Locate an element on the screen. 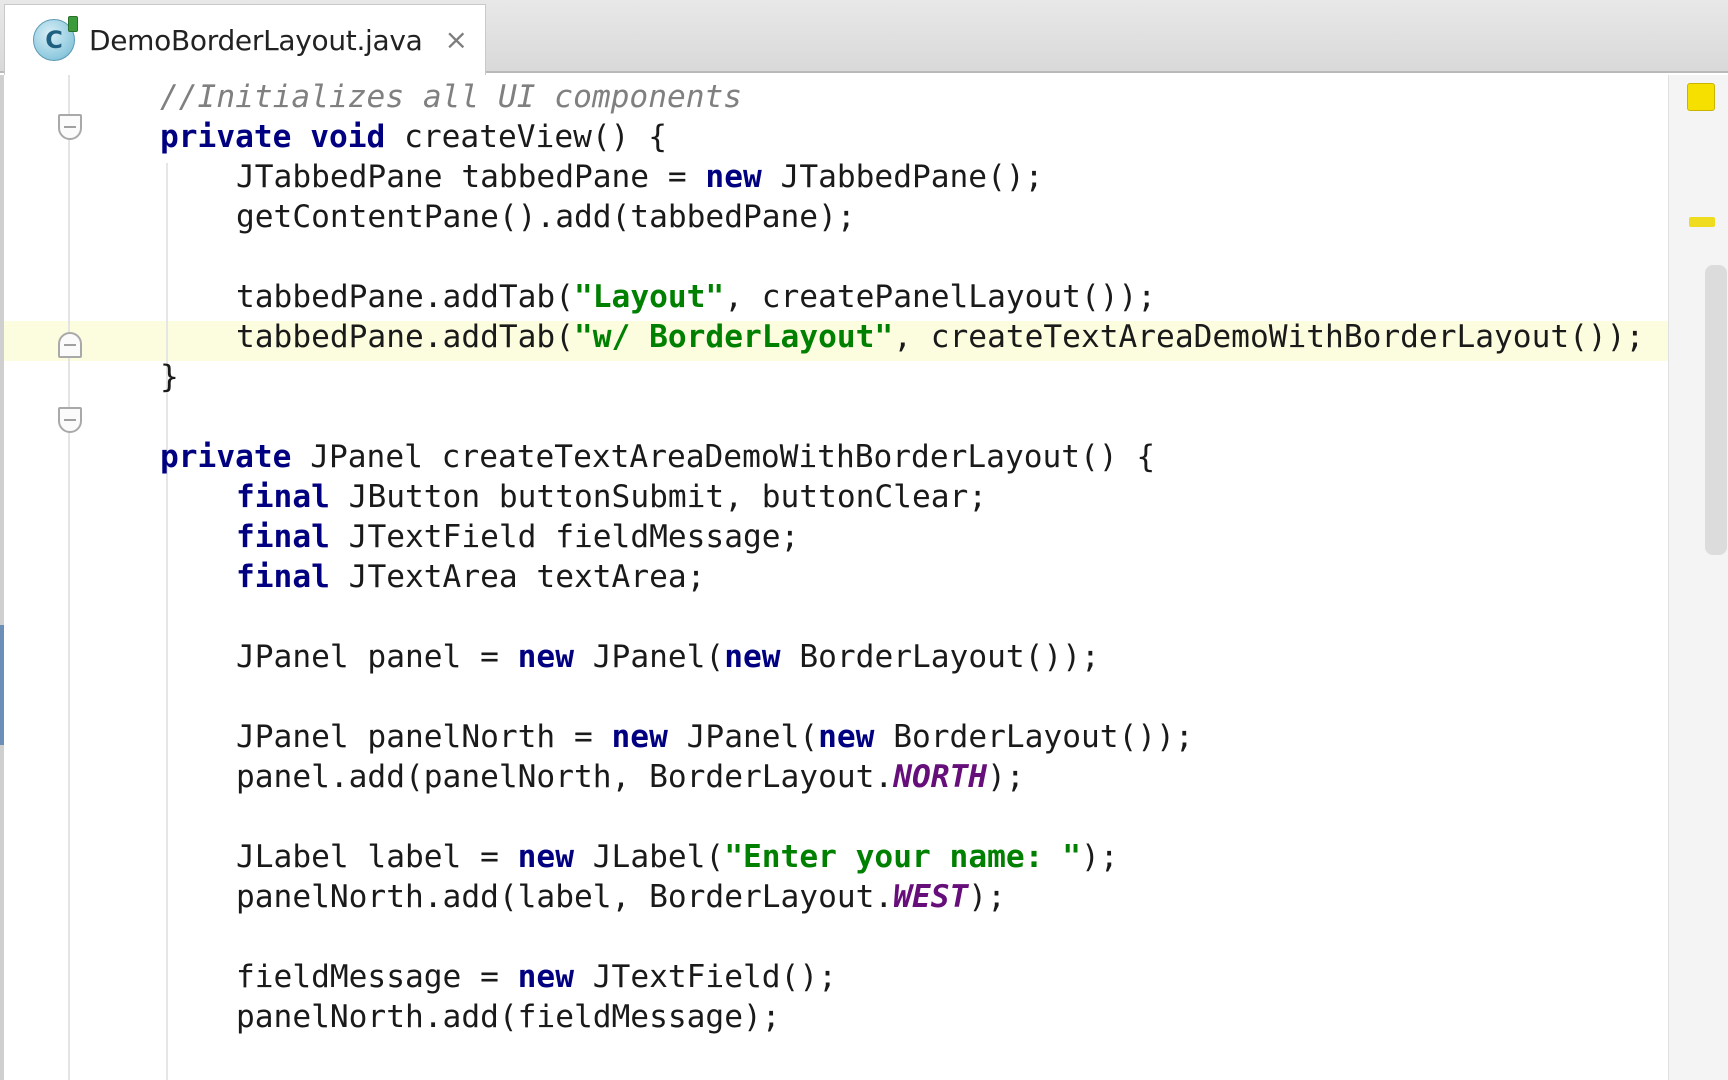 Image resolution: width=1728 pixels, height=1080 pixels. code-text: JTextField fieldMessage; is located at coordinates (564, 537).